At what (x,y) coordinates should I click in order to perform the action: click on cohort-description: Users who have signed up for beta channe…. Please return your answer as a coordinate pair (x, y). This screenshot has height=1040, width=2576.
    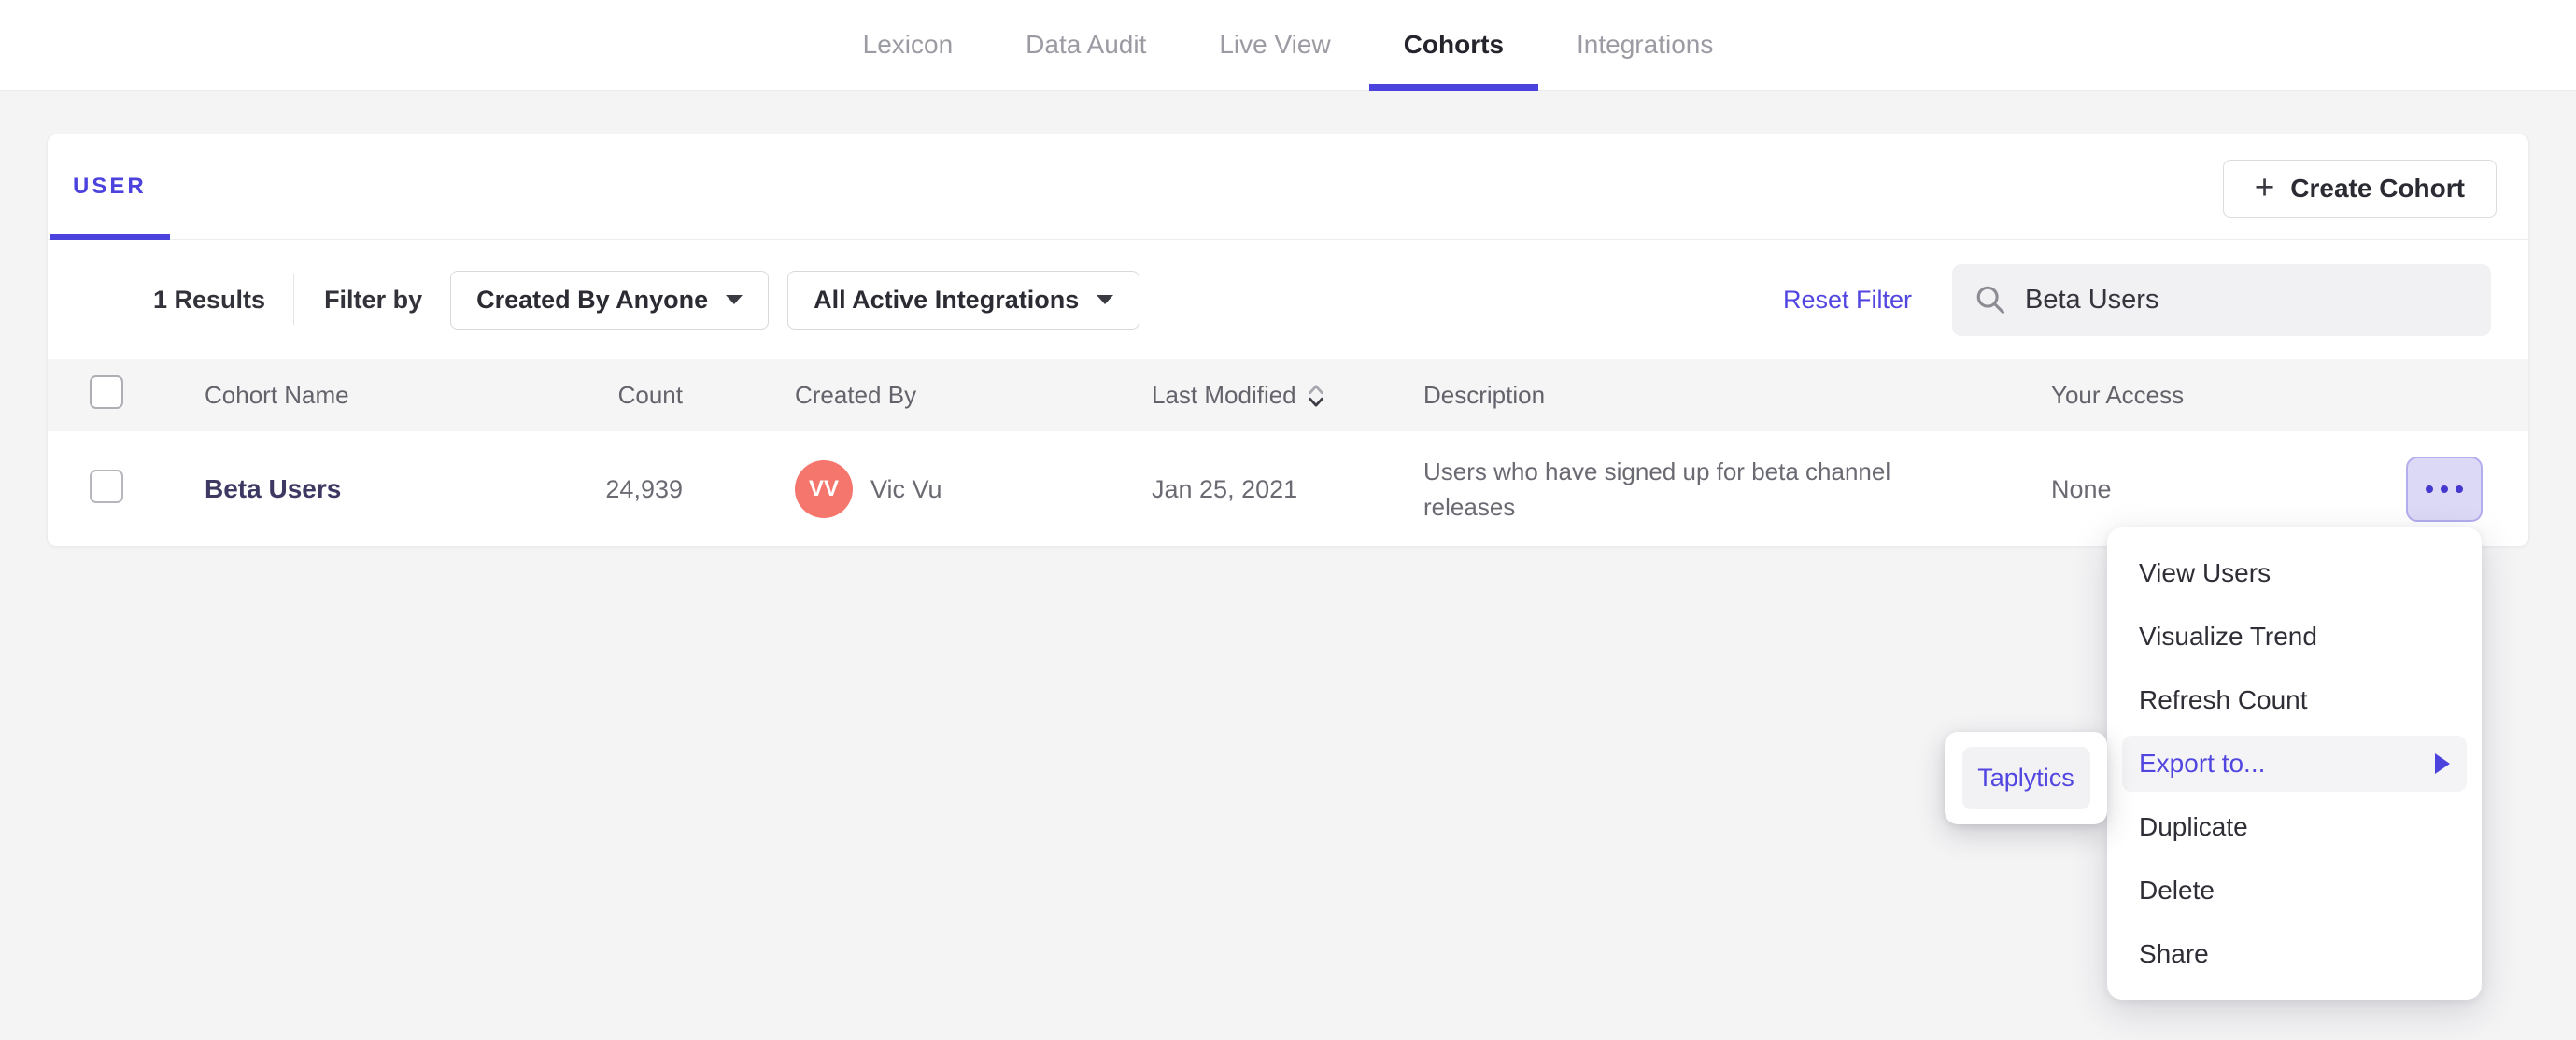
    Looking at the image, I should click on (1657, 489).